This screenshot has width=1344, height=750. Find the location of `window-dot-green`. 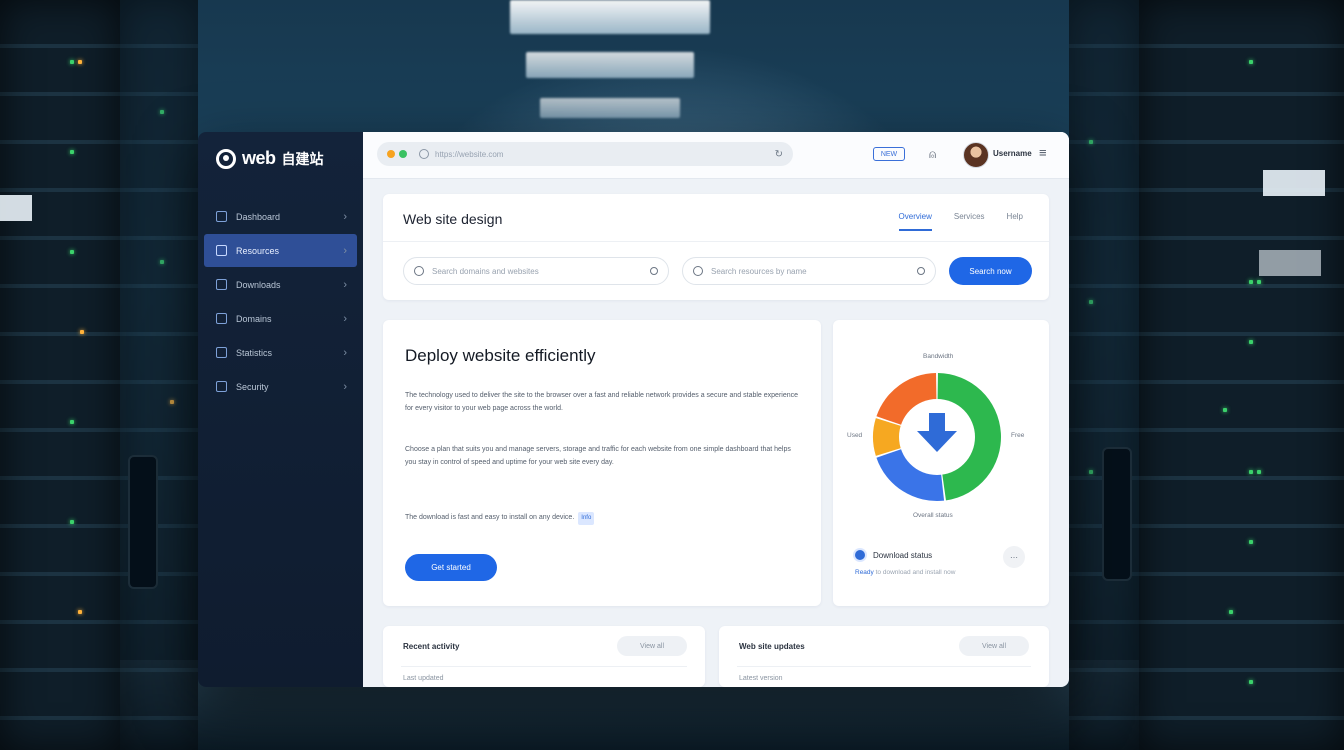

window-dot-green is located at coordinates (403, 154).